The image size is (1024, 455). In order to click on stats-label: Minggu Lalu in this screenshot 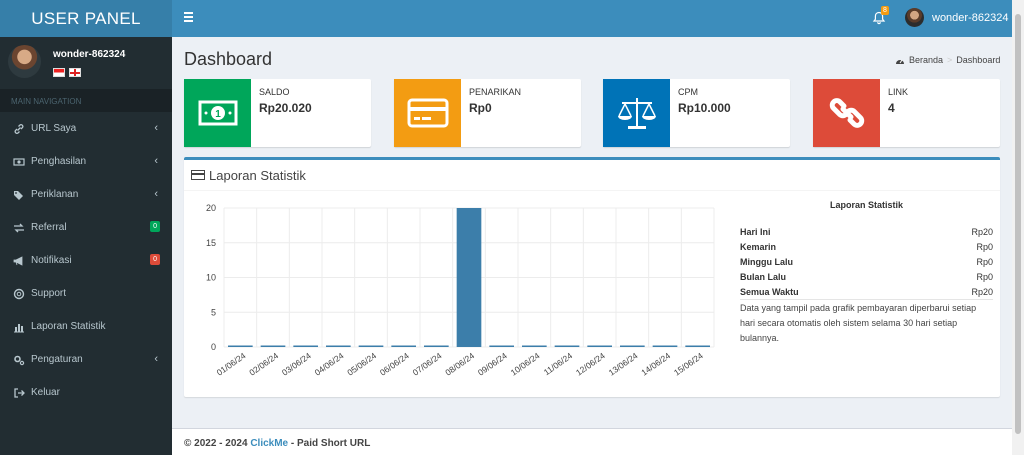, I will do `click(766, 262)`.